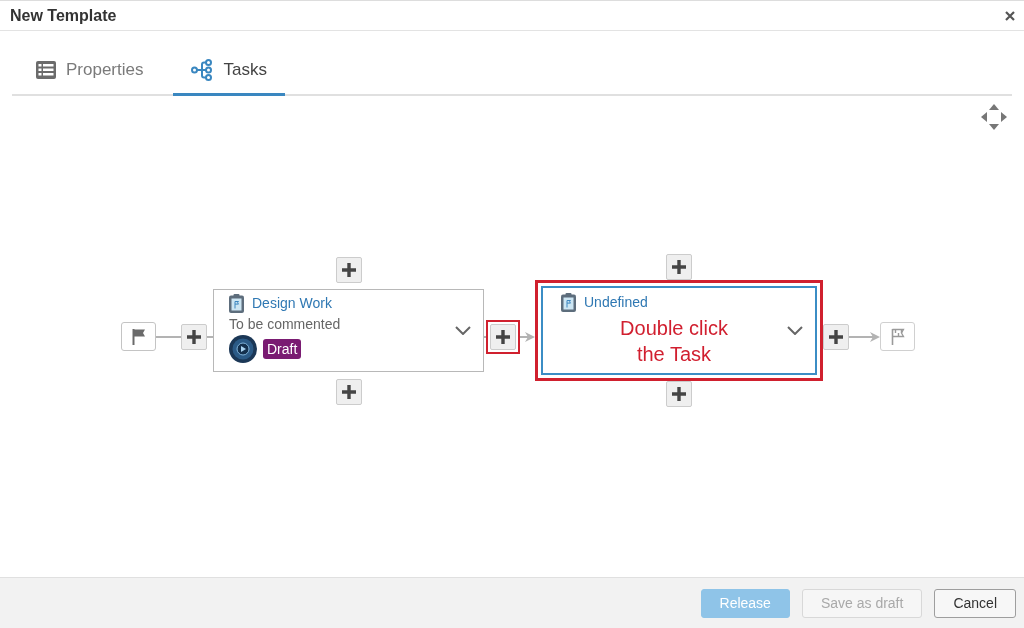  What do you see at coordinates (616, 302) in the screenshot?
I see `task-title: Undefined` at bounding box center [616, 302].